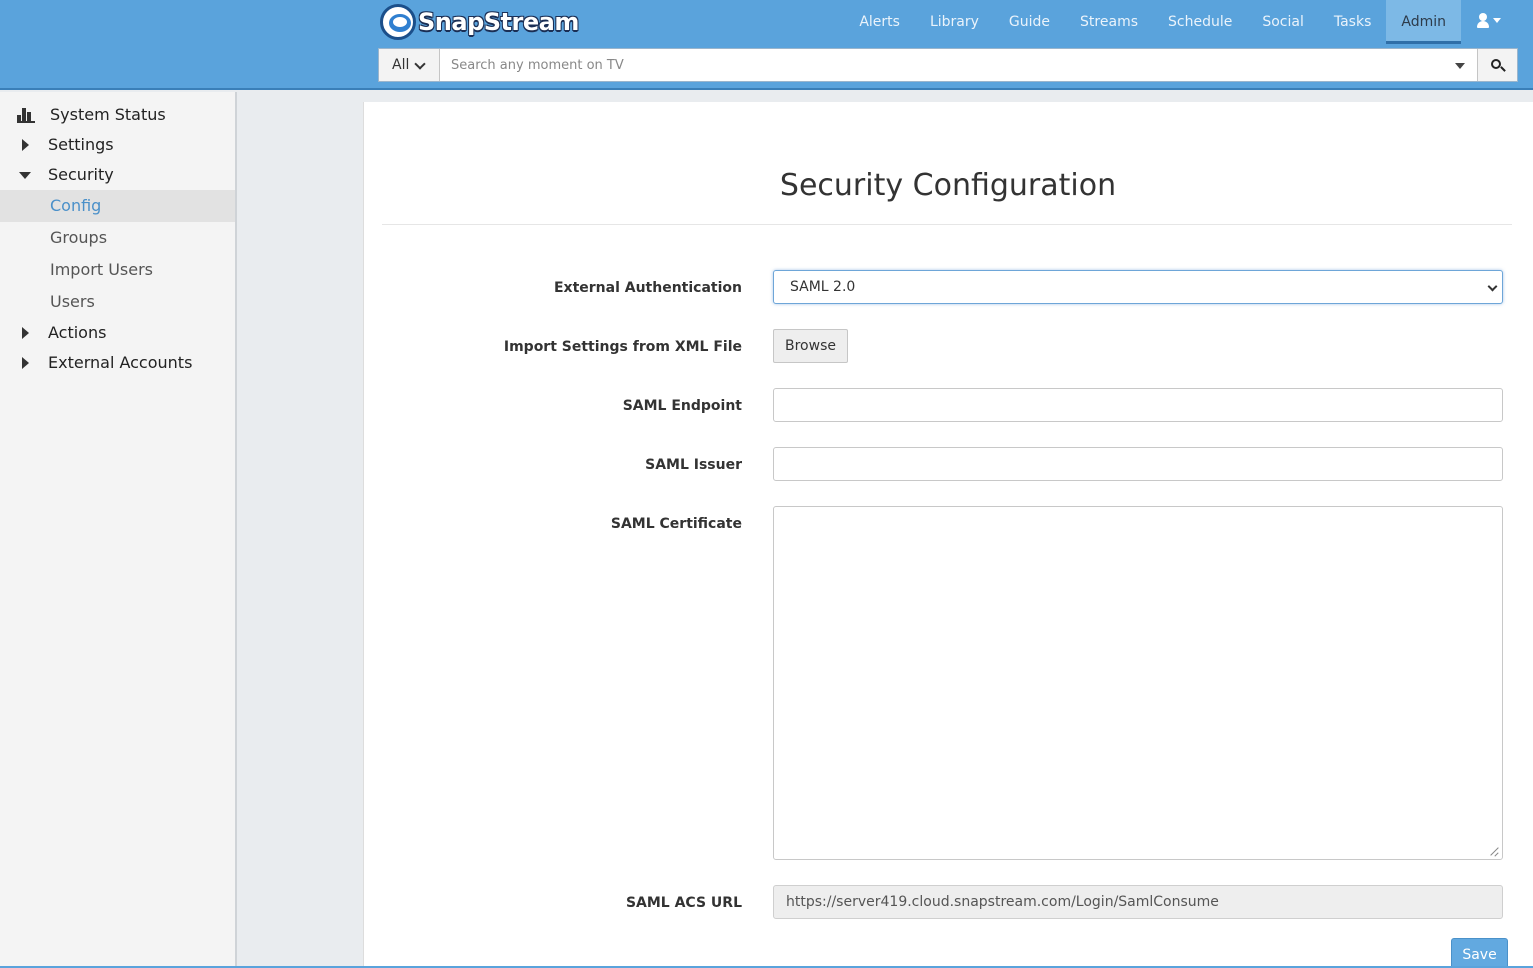 The image size is (1533, 968). Describe the element at coordinates (1200, 22) in the screenshot. I see `nav-schedule: Schedule` at that location.